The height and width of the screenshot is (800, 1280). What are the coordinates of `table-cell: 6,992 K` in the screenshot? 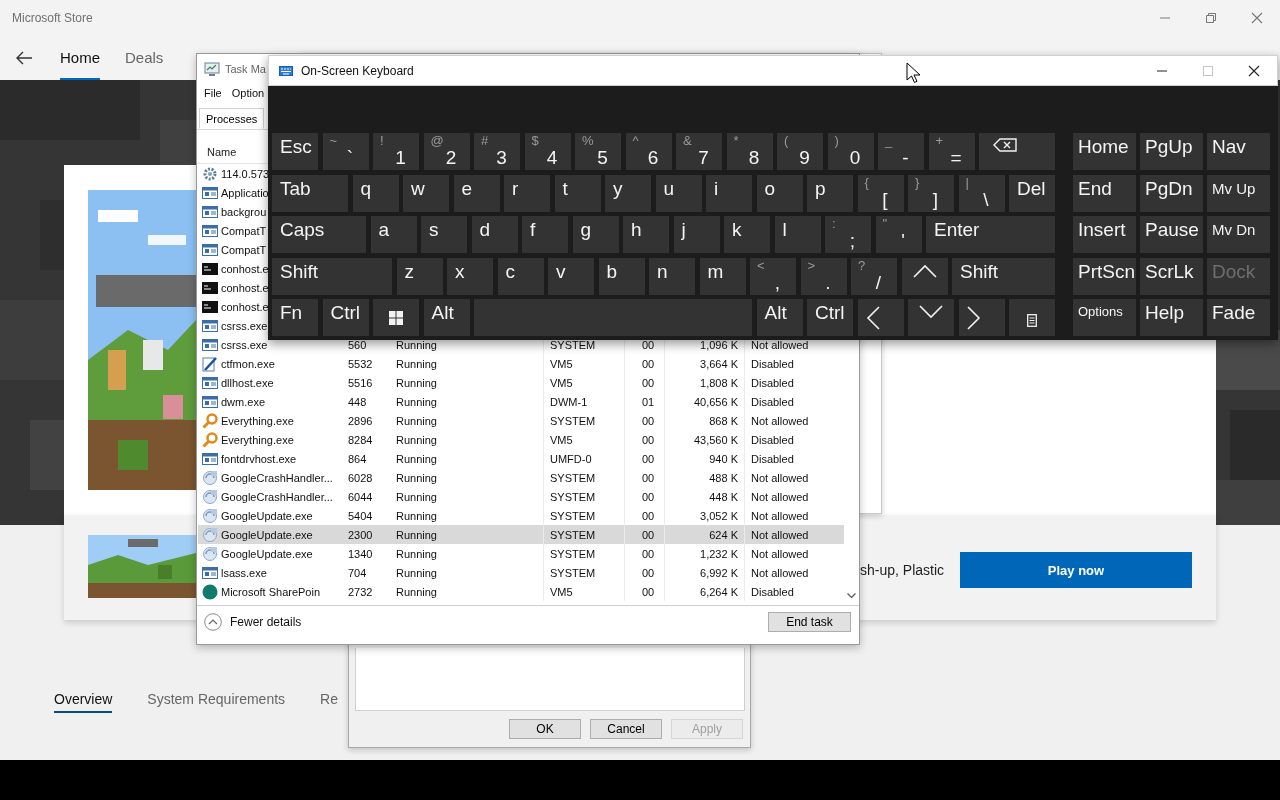 It's located at (719, 572).